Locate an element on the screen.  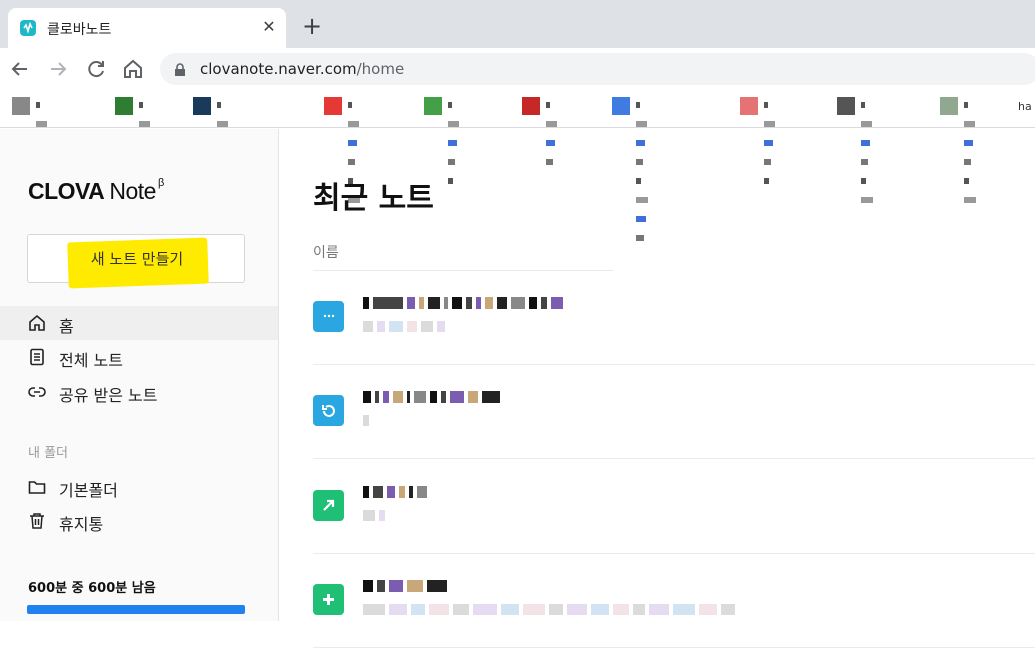
browser-tab: 클로바노트 ✕ is located at coordinates (147, 28).